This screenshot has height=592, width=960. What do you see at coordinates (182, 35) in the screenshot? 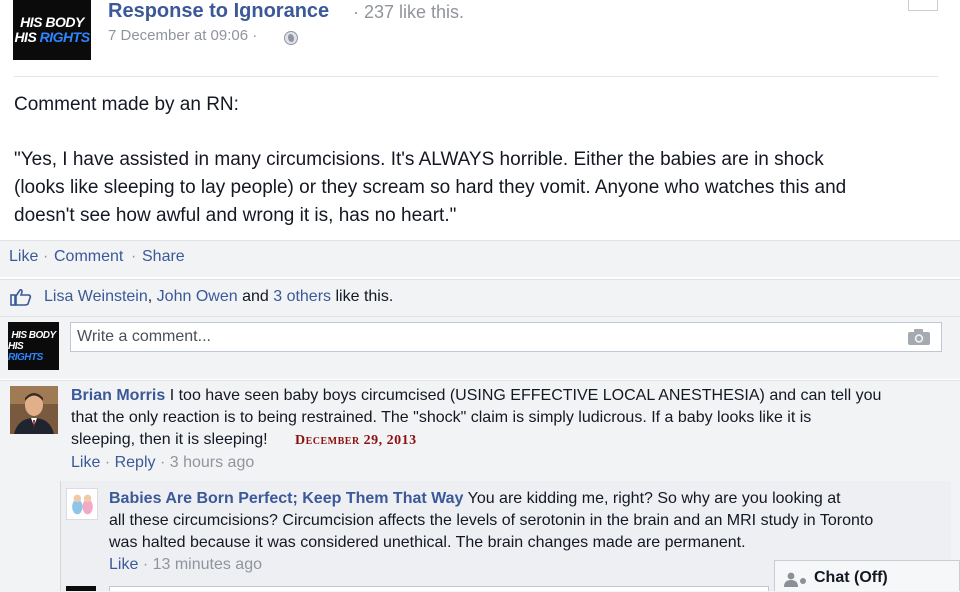
I see `post-timestamp: 7 December at 09:06 ·` at bounding box center [182, 35].